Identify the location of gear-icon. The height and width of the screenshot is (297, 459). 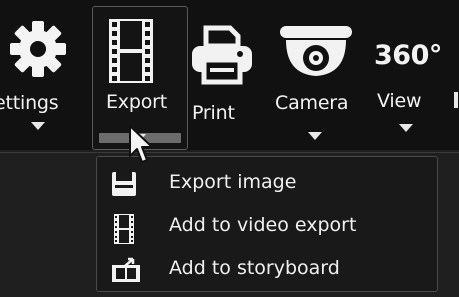
(38, 49).